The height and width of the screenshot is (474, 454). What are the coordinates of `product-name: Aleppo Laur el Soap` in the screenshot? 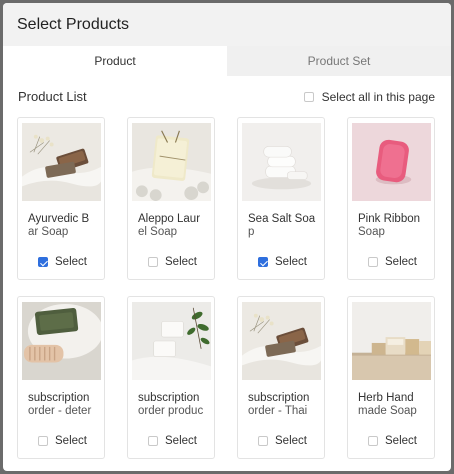 It's located at (169, 225).